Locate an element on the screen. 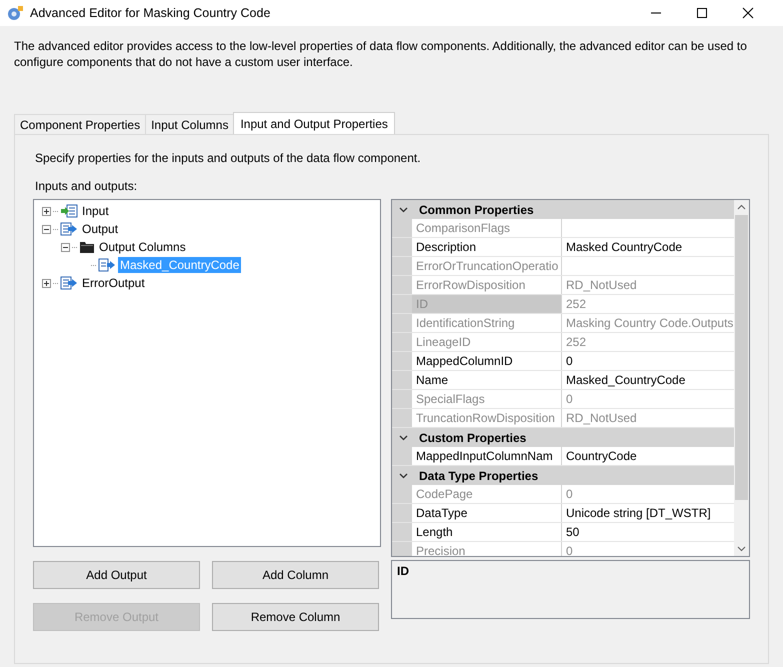 This screenshot has width=783, height=667. scrollbar is located at coordinates (741, 378).